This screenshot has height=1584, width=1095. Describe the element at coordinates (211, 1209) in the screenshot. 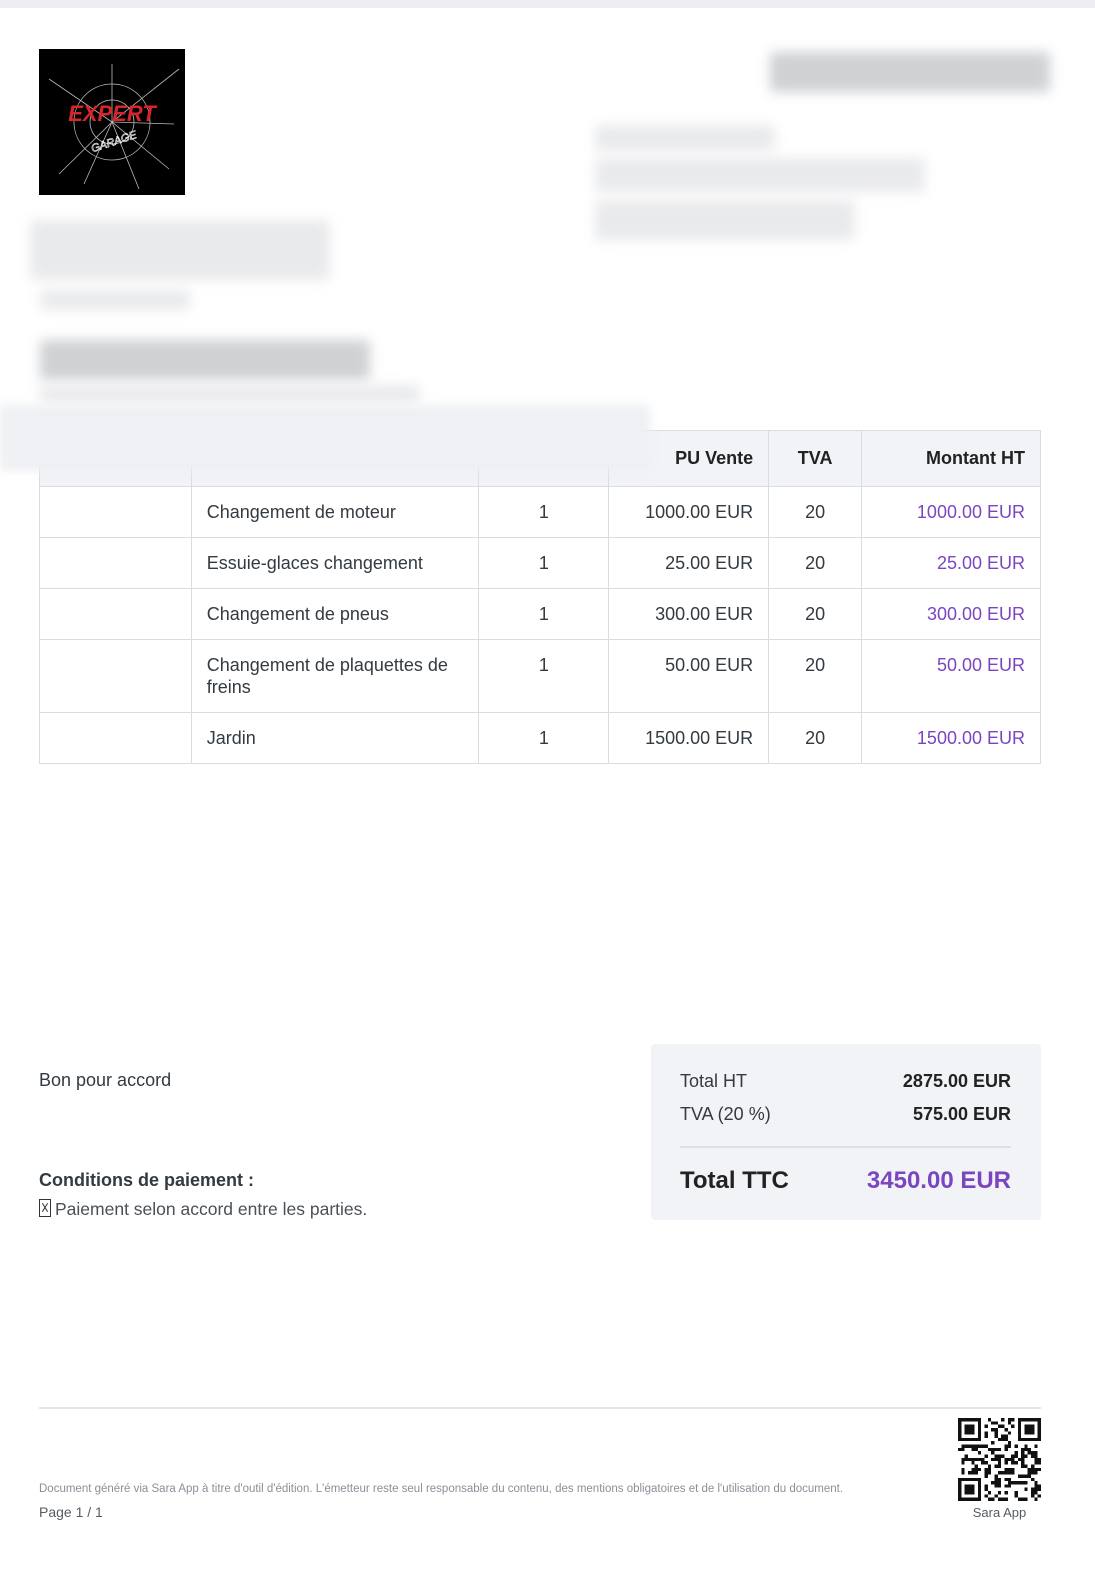

I see `payment-conditions-text: Paiement selon accord entre les parties.` at that location.